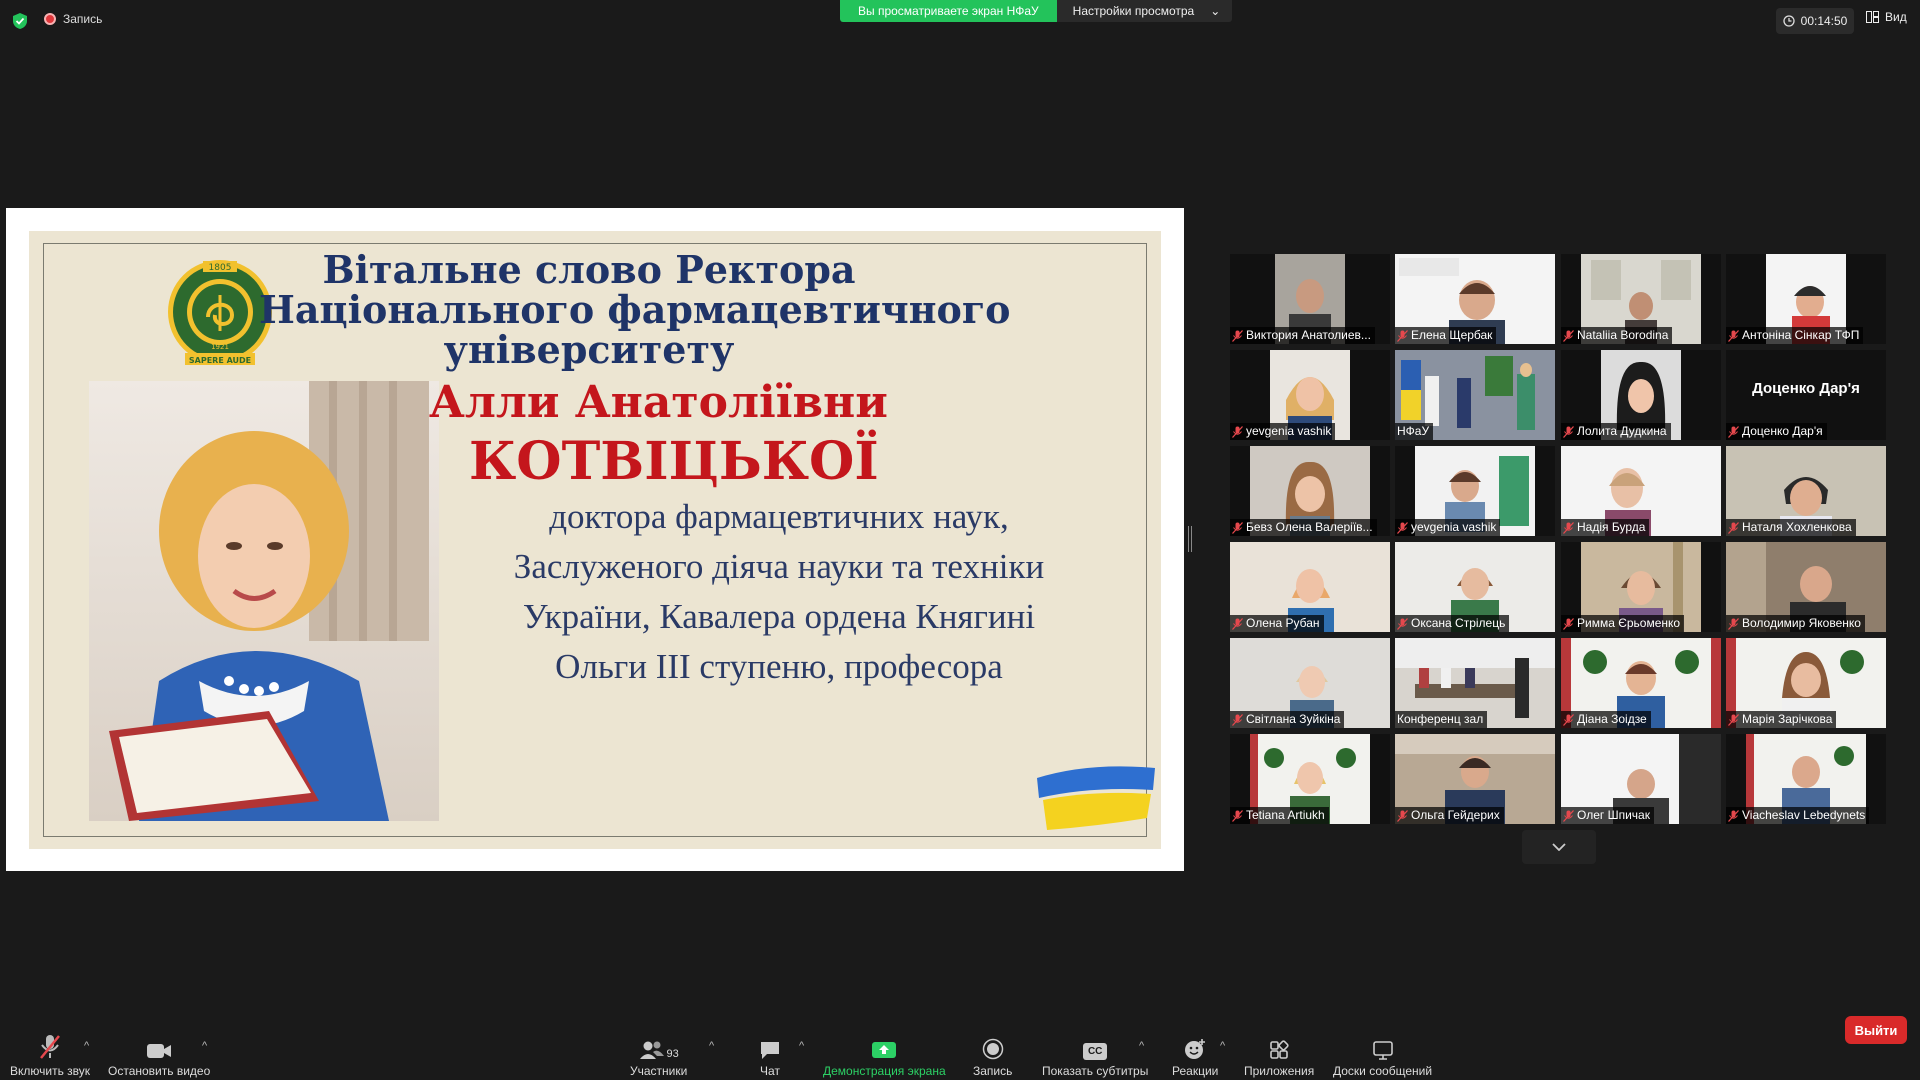  I want to click on view-options-dropdown: Настройки просмотра ⌄, so click(1144, 11).